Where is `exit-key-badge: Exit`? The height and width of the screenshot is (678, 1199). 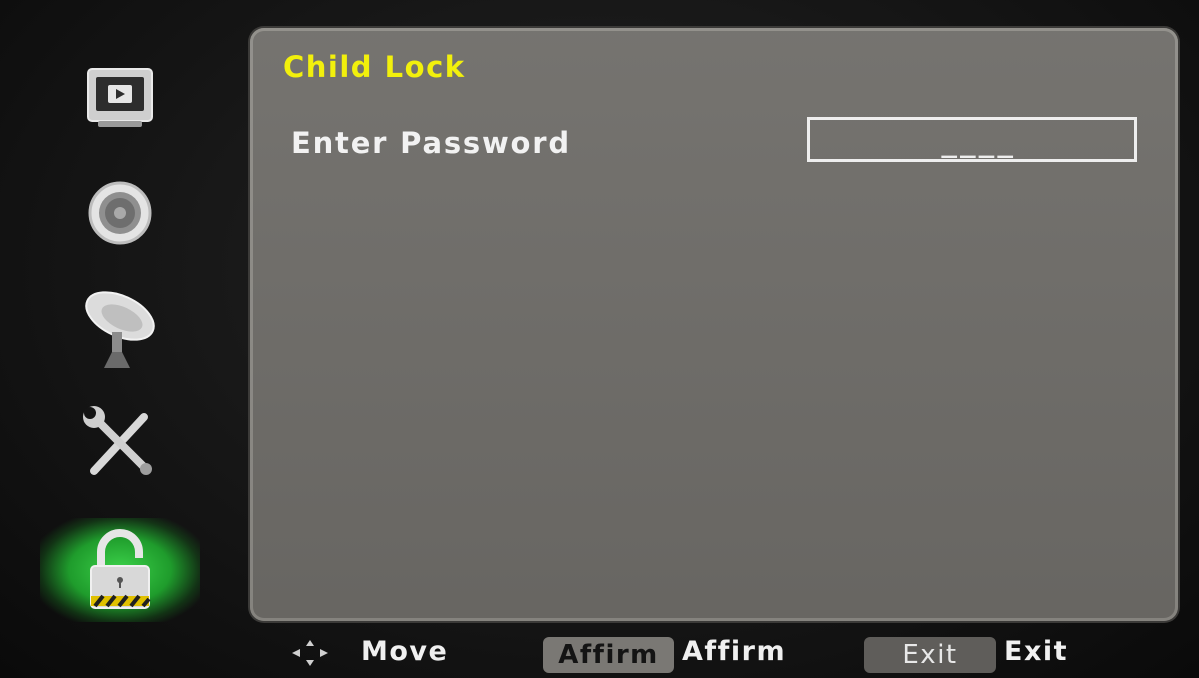 exit-key-badge: Exit is located at coordinates (930, 655).